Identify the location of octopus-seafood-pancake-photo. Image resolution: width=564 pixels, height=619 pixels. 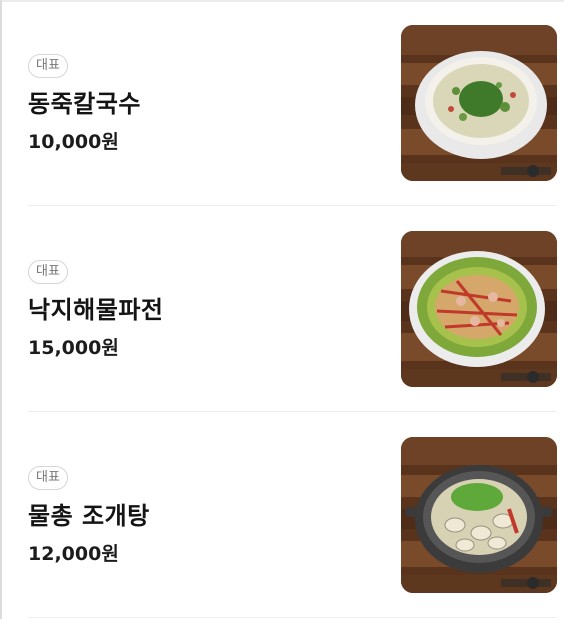
(479, 309).